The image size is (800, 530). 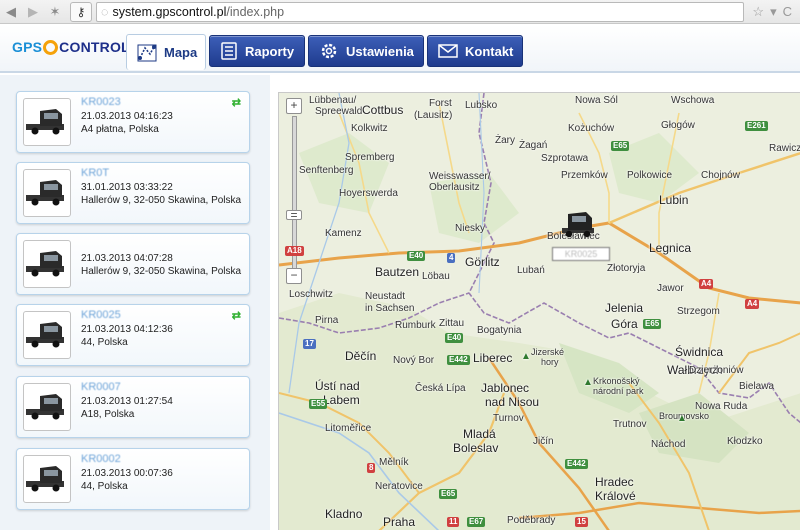 I want to click on map-label: Chojnów, so click(x=720, y=175).